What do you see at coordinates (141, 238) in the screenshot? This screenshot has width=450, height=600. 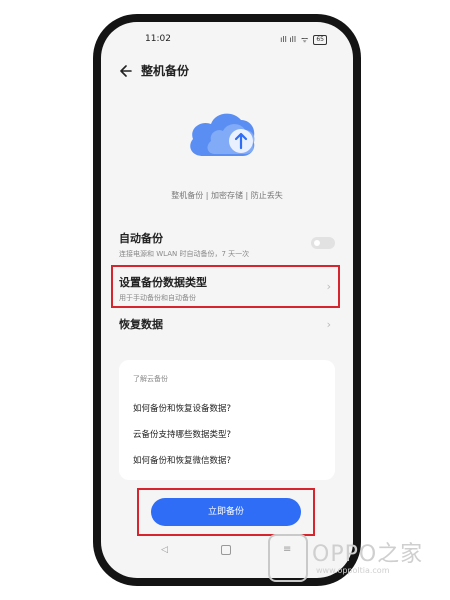 I see `auto-backup-title: 自动备份` at bounding box center [141, 238].